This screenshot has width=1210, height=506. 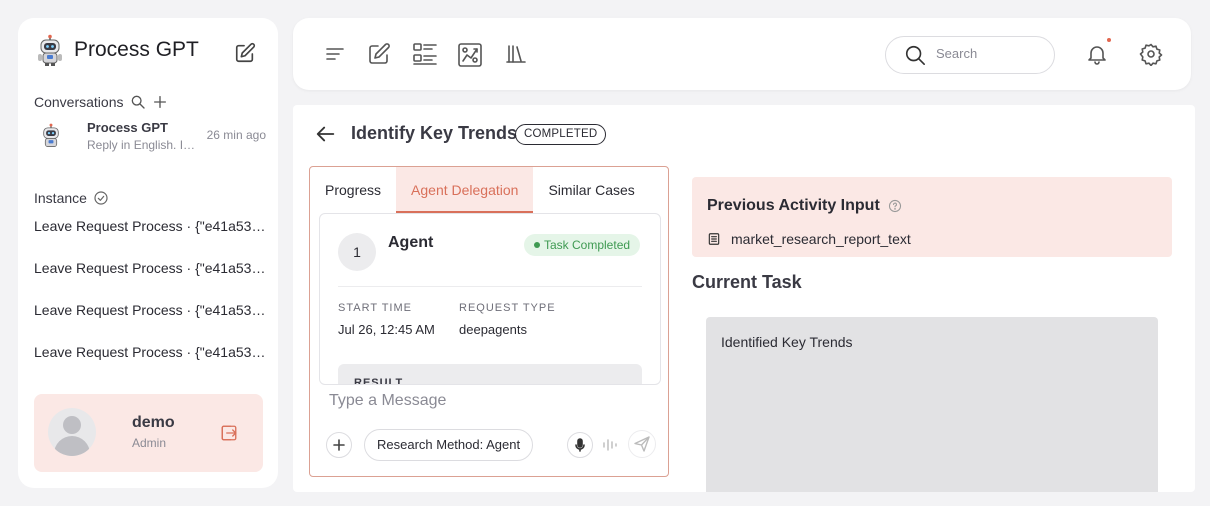 What do you see at coordinates (386, 329) in the screenshot?
I see `start-time-value: Jul 26, 12:45 AM` at bounding box center [386, 329].